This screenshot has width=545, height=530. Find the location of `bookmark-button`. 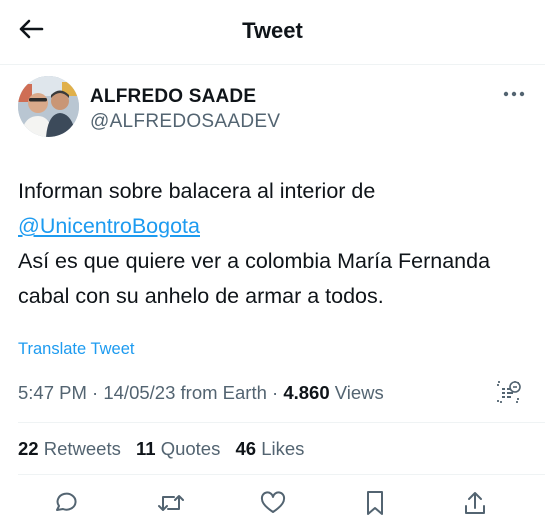

bookmark-button is located at coordinates (375, 503).